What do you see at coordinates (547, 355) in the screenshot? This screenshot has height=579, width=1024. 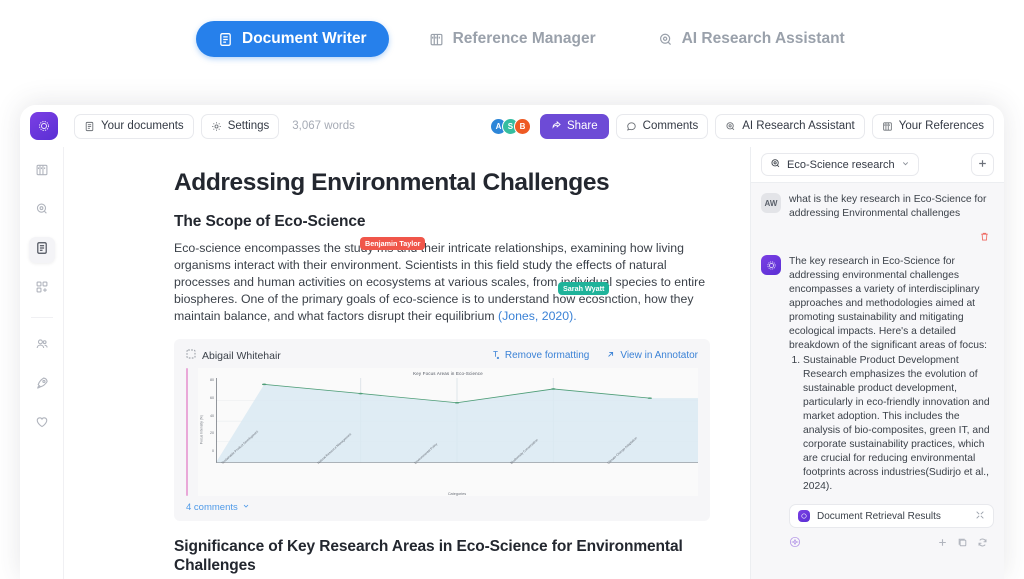 I see `remove-formatting-label: Remove formatting` at bounding box center [547, 355].